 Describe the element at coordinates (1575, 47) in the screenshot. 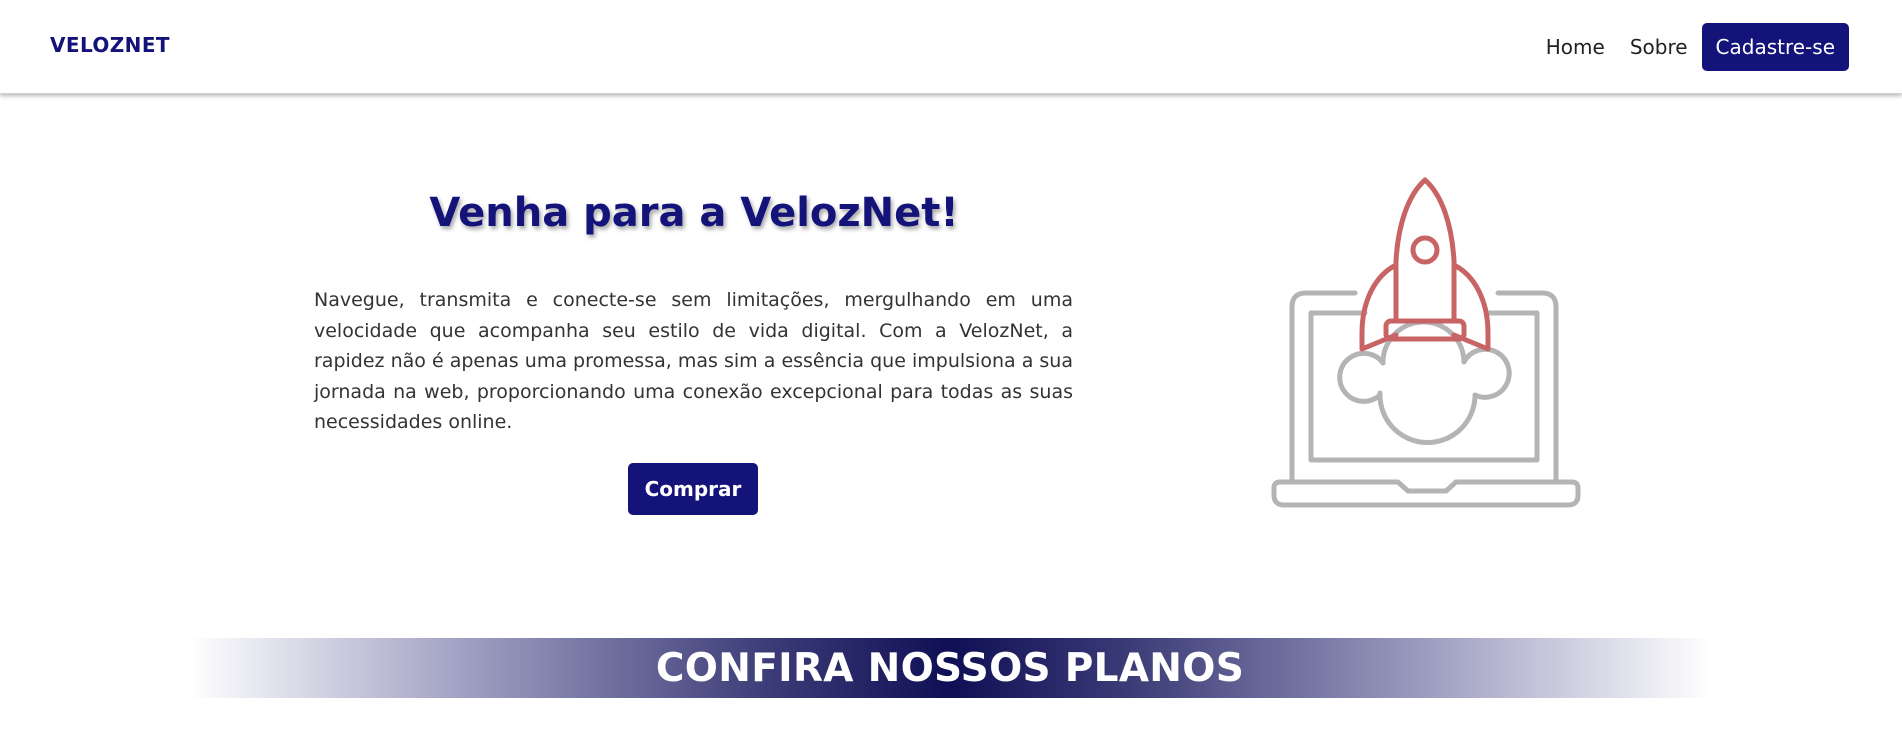

I see `nav-link-home: Home` at that location.